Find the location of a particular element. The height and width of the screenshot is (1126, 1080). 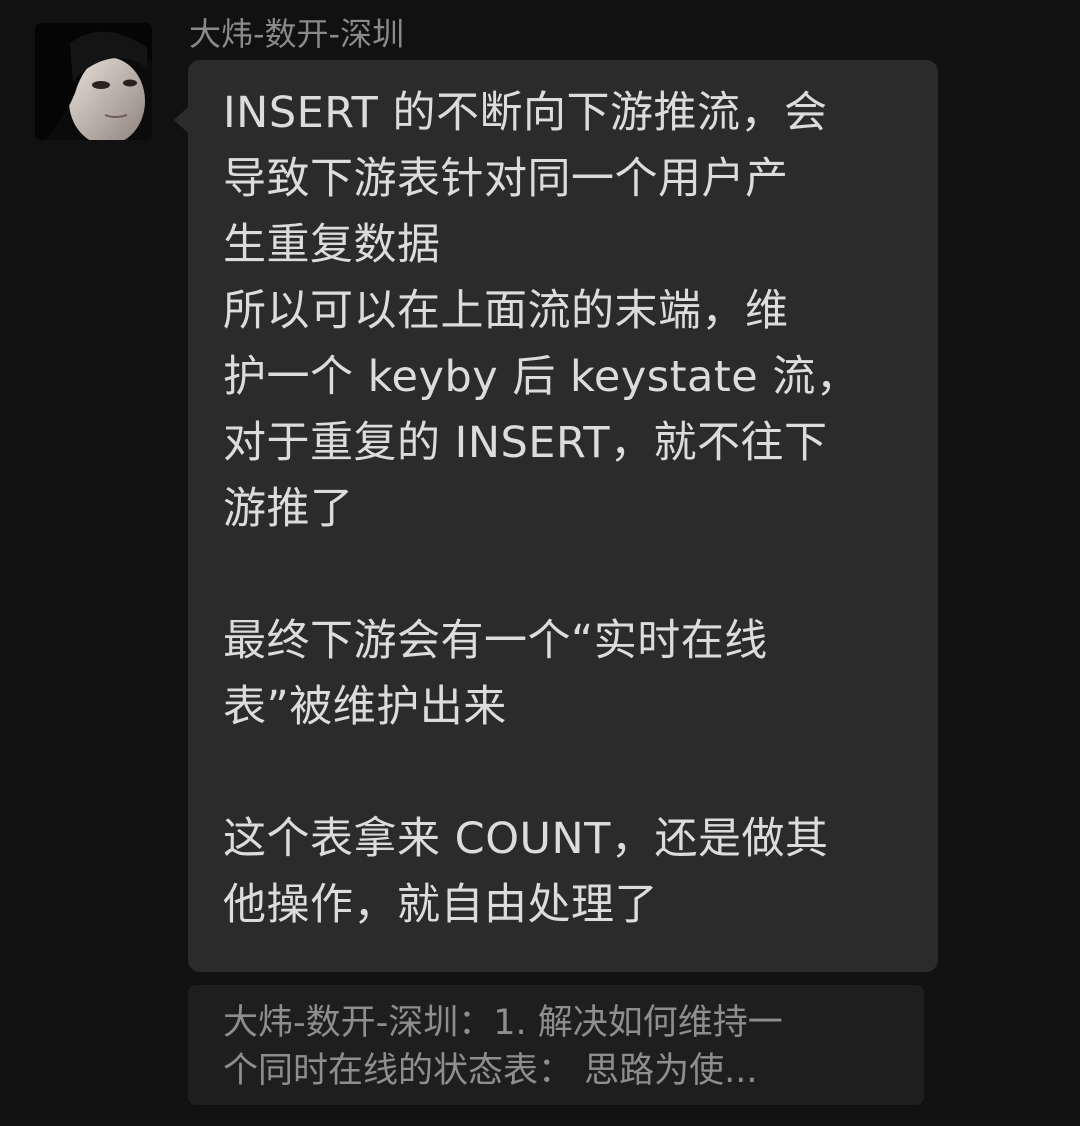

sender-name: 大炜-数开-深圳 is located at coordinates (297, 34).